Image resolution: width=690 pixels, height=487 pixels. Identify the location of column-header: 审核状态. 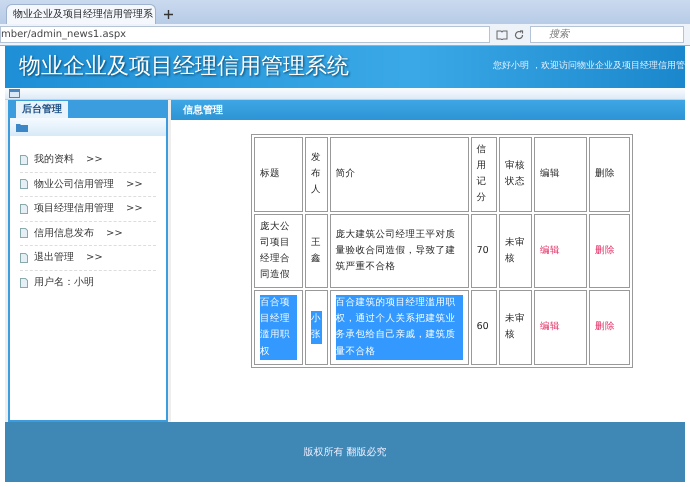
(515, 174).